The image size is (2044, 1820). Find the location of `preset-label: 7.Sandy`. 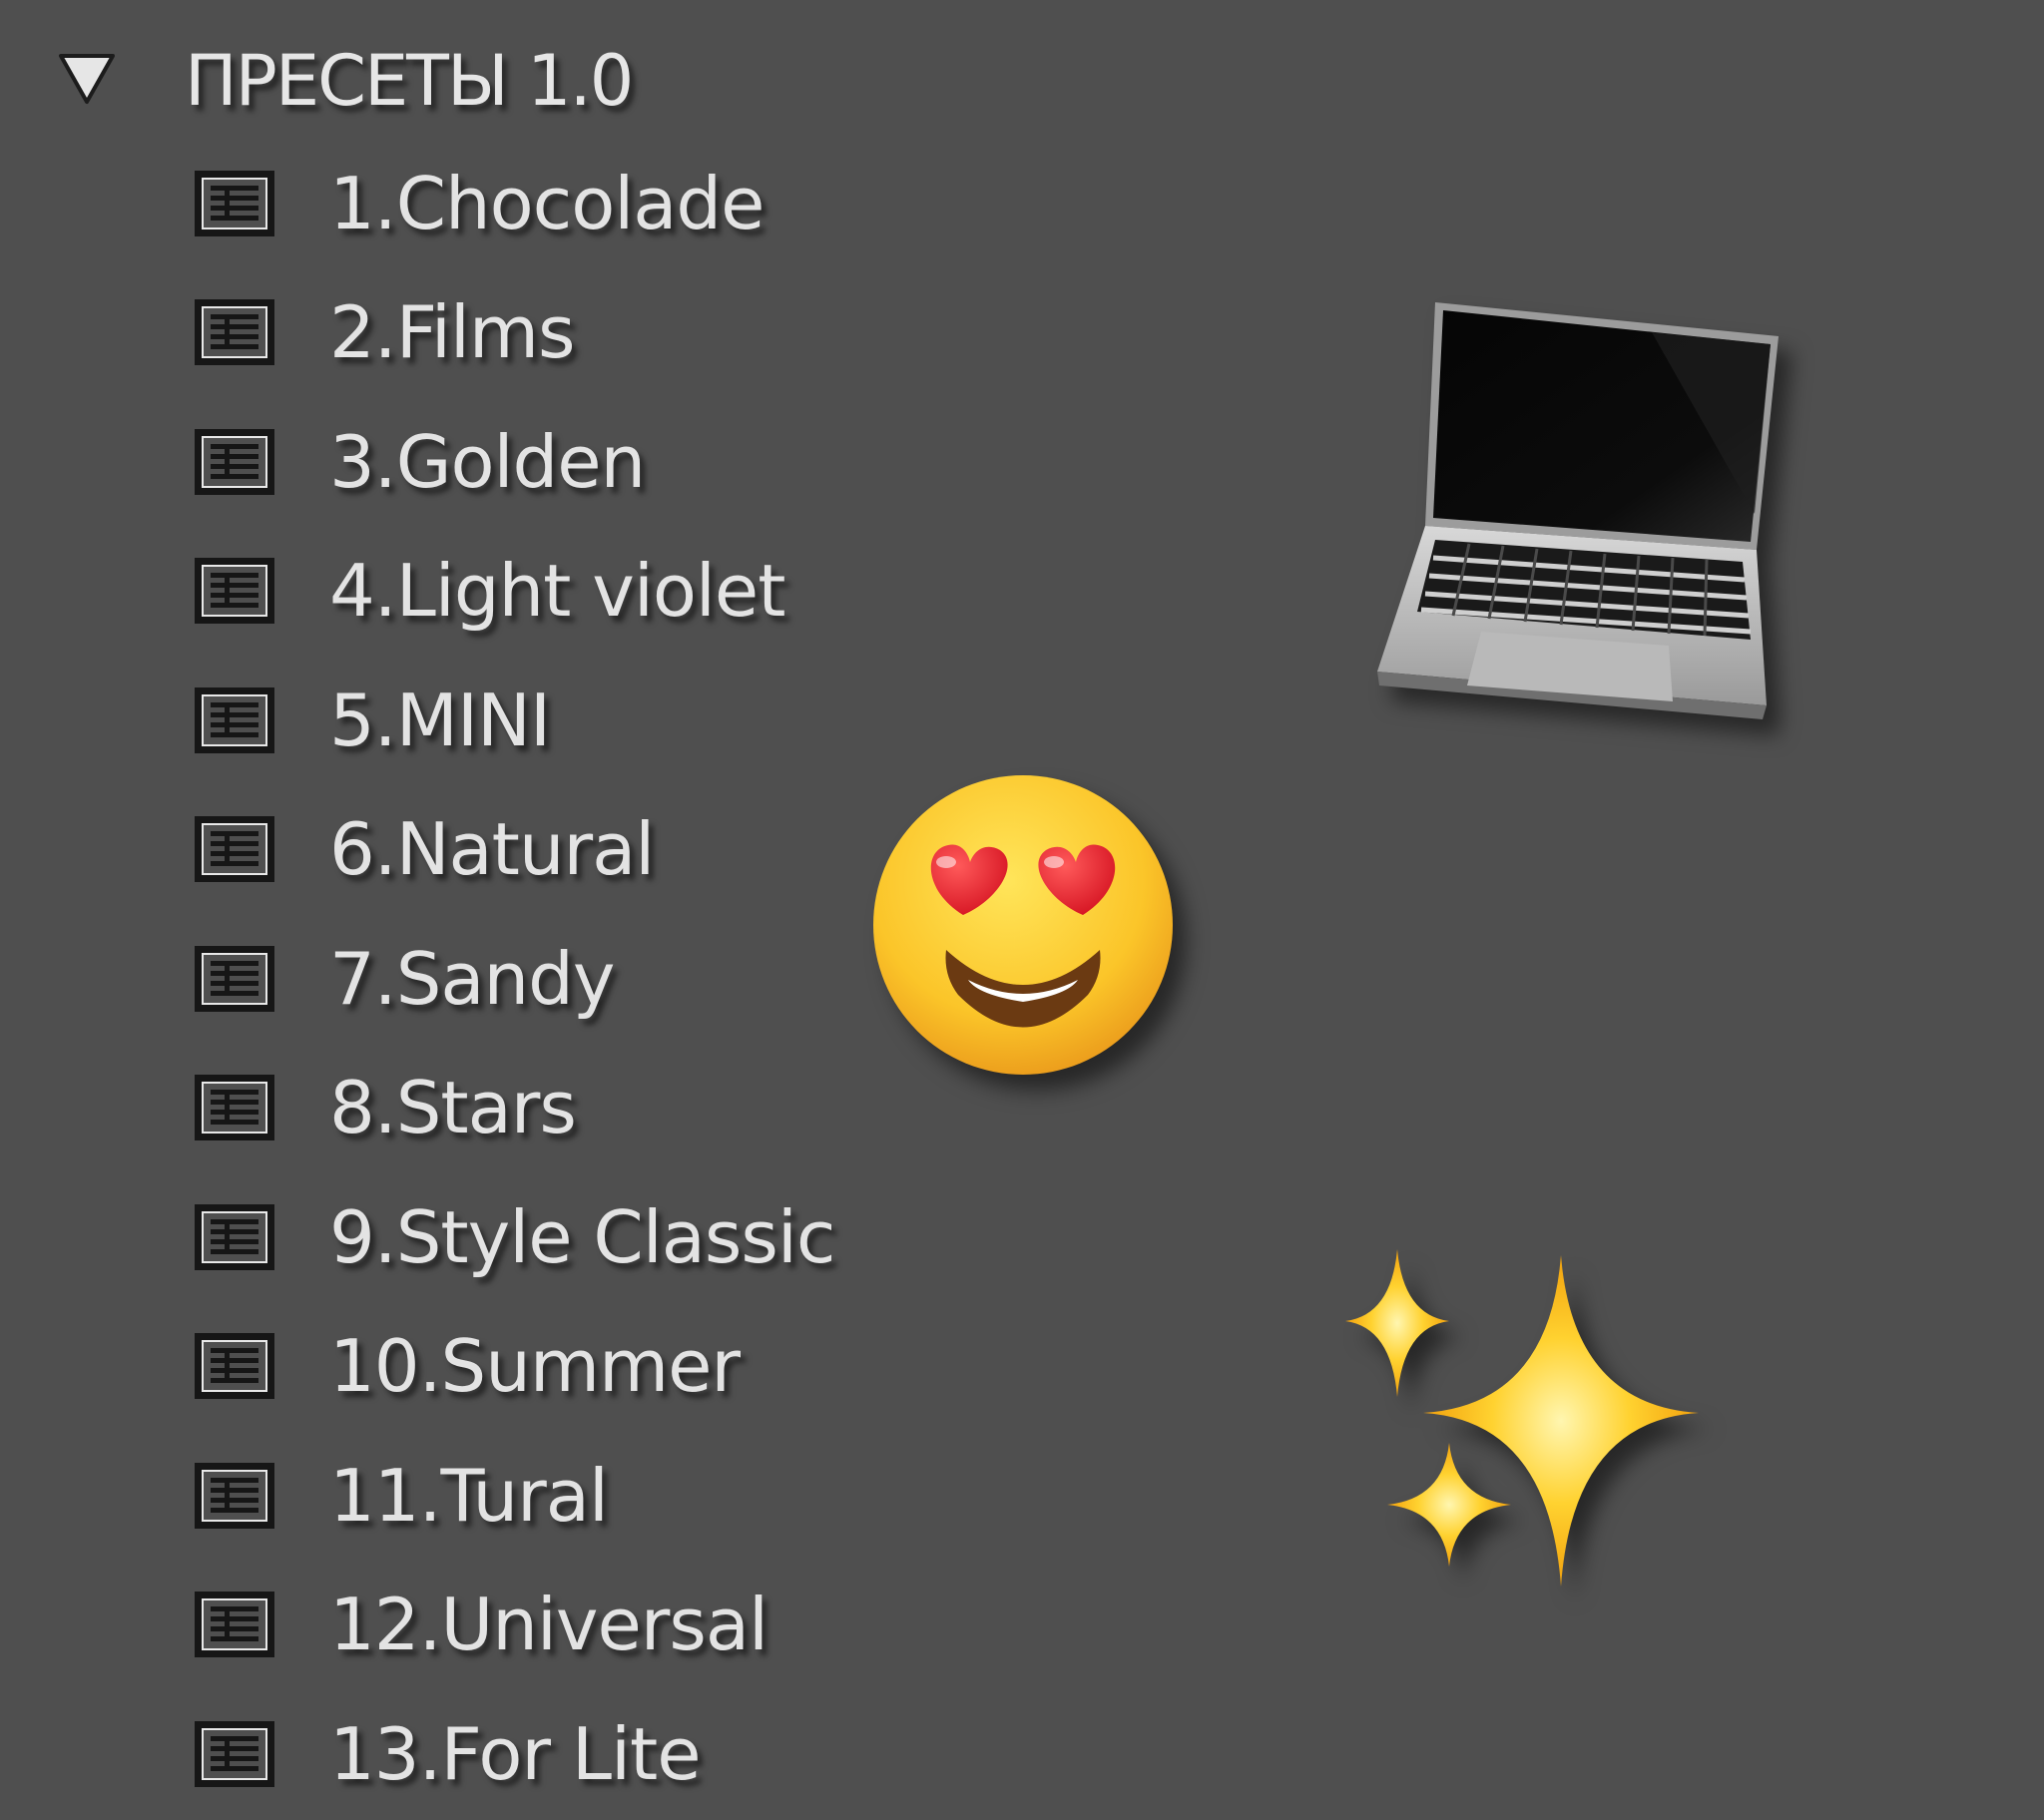

preset-label: 7.Sandy is located at coordinates (472, 979).